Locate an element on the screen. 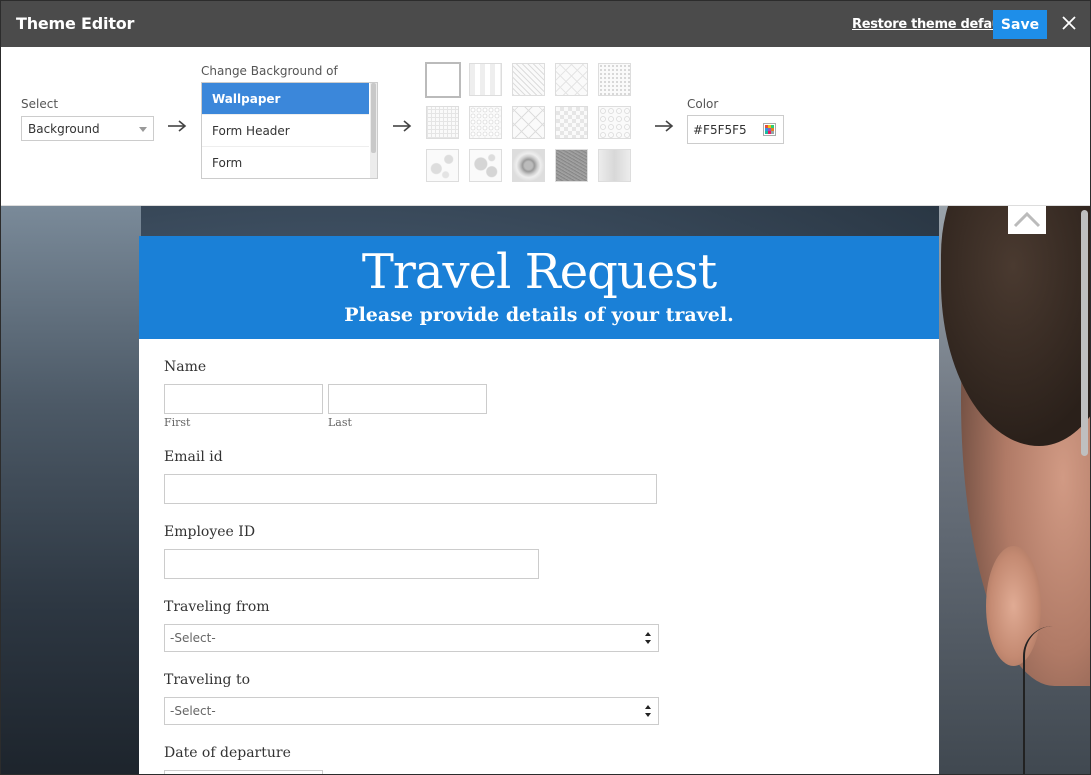  employee-id-input is located at coordinates (351, 564).